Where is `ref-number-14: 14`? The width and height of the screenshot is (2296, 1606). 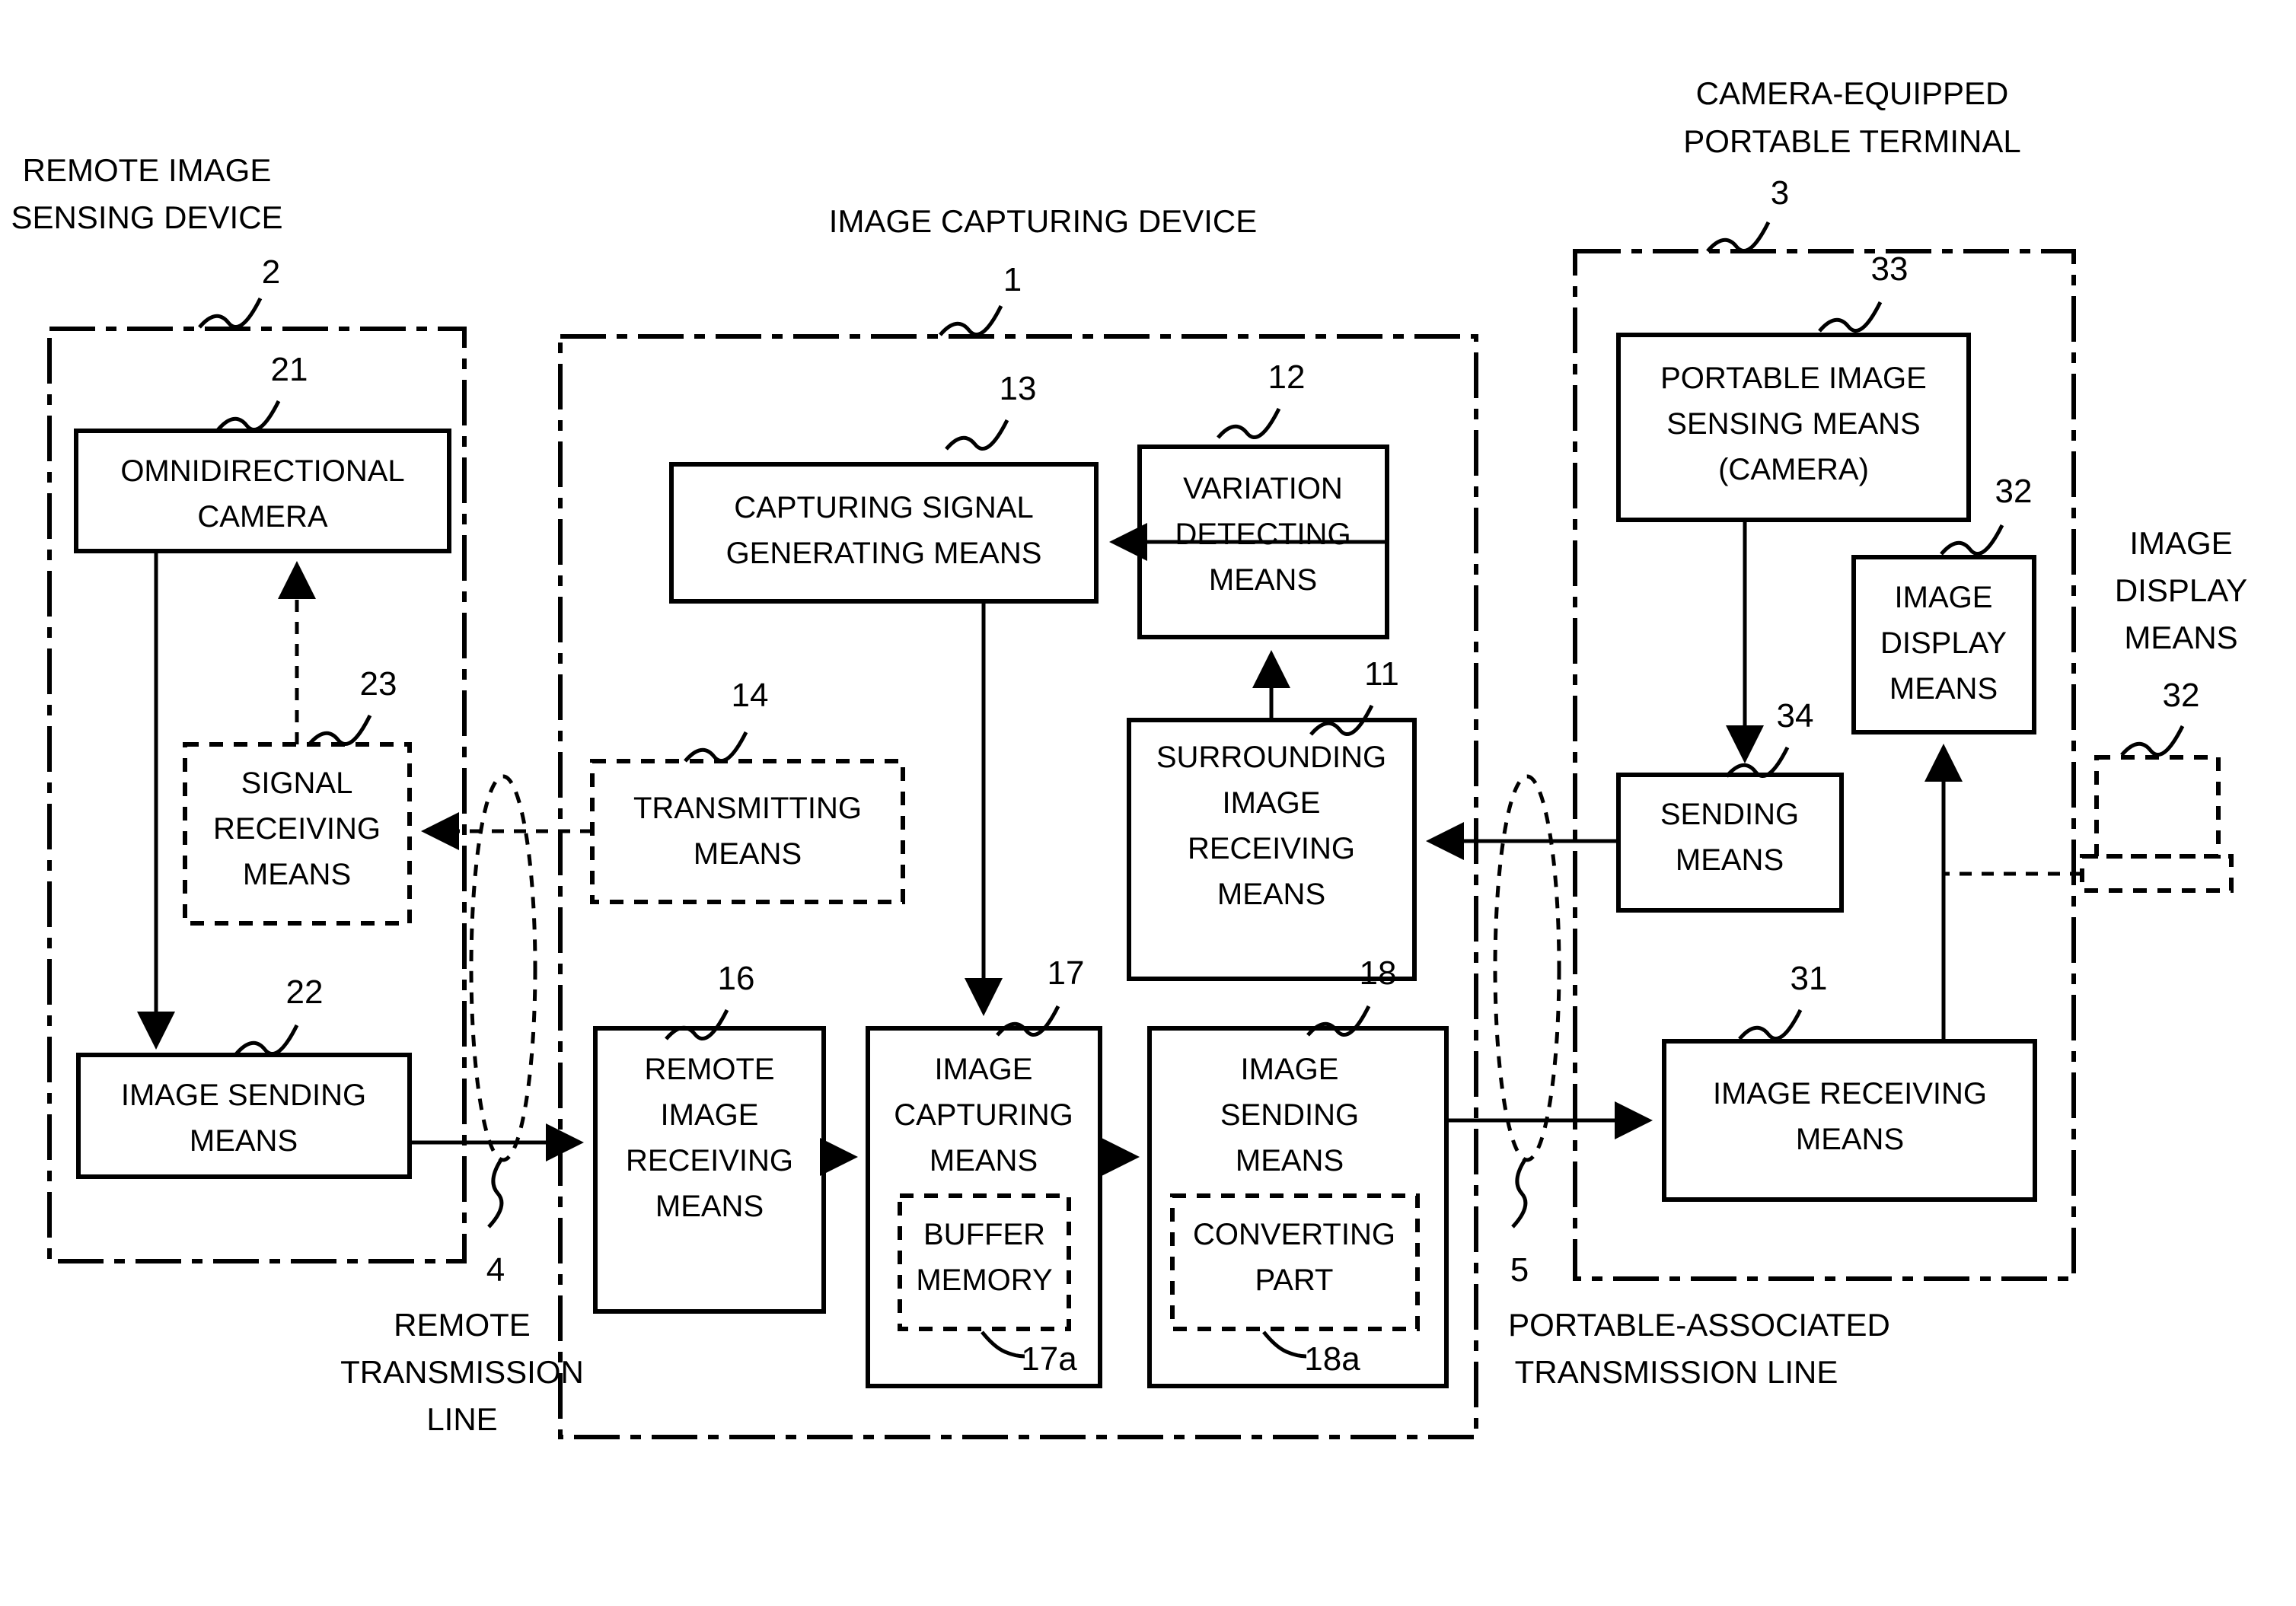
ref-number-14: 14 is located at coordinates (750, 695).